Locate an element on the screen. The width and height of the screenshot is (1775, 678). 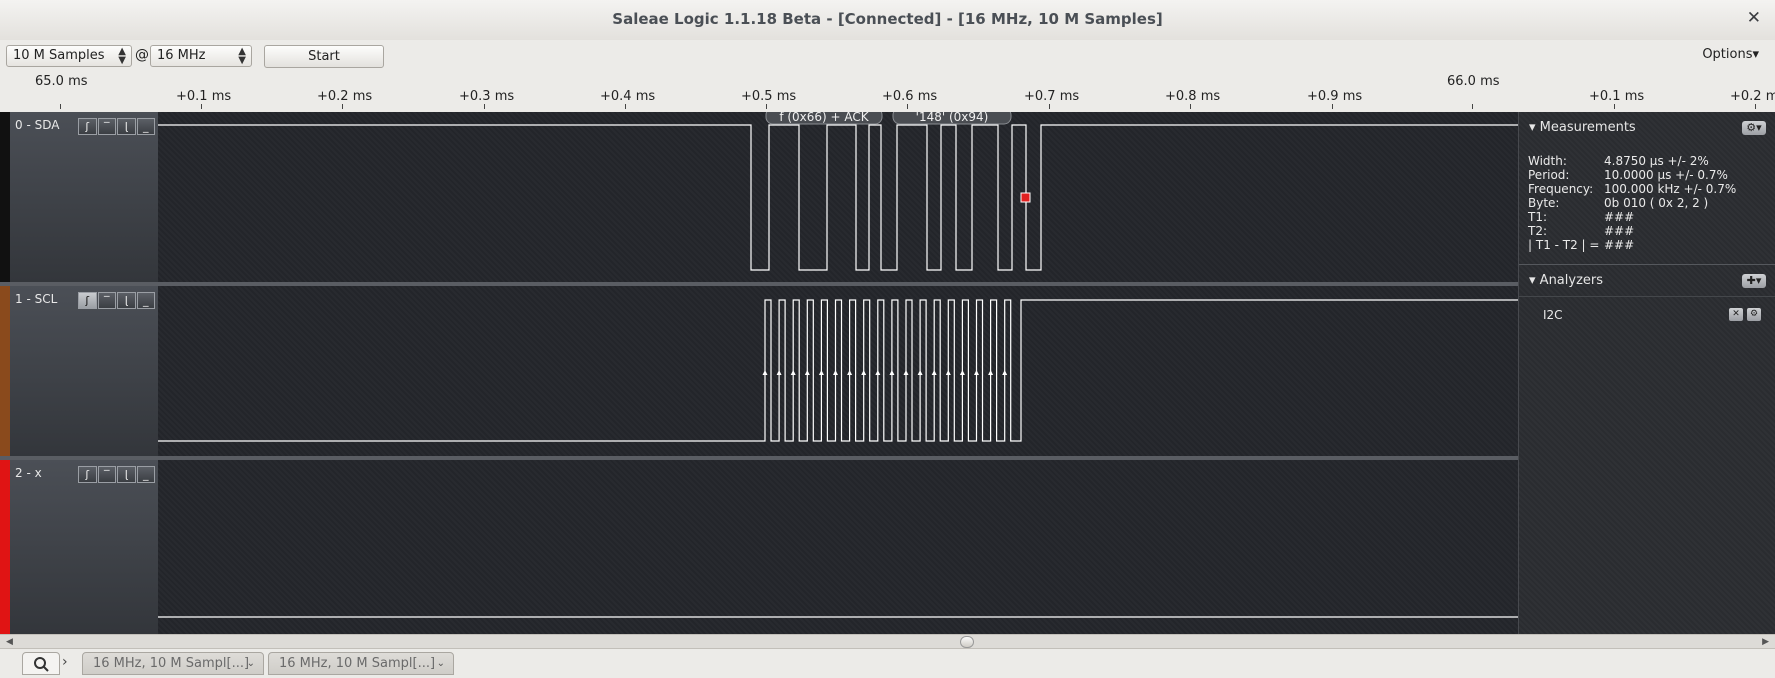
measurement-key: T1: is located at coordinates (1538, 217).